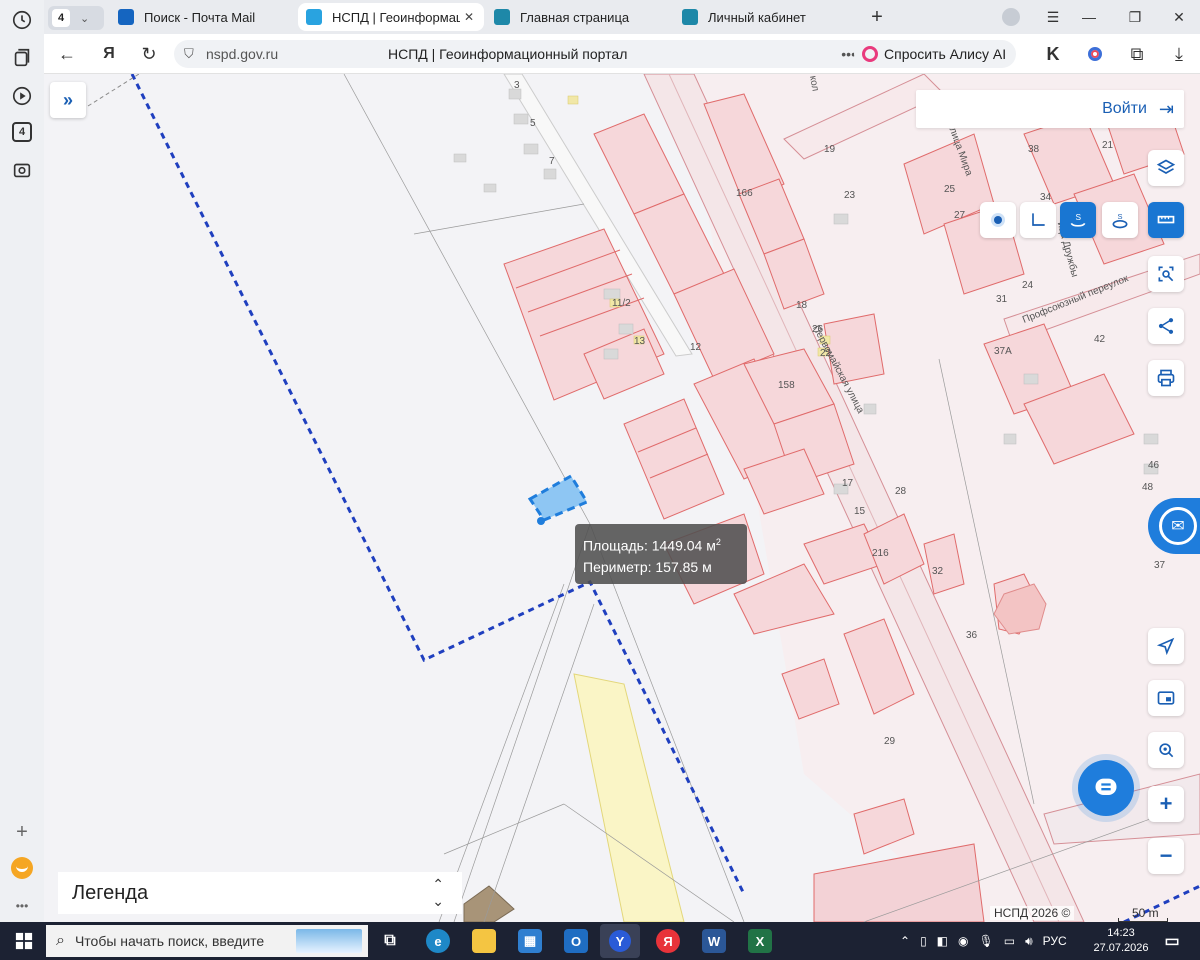 The width and height of the screenshot is (1200, 960). I want to click on search-placeholder: Чтобы начать поиск, введите, so click(169, 941).